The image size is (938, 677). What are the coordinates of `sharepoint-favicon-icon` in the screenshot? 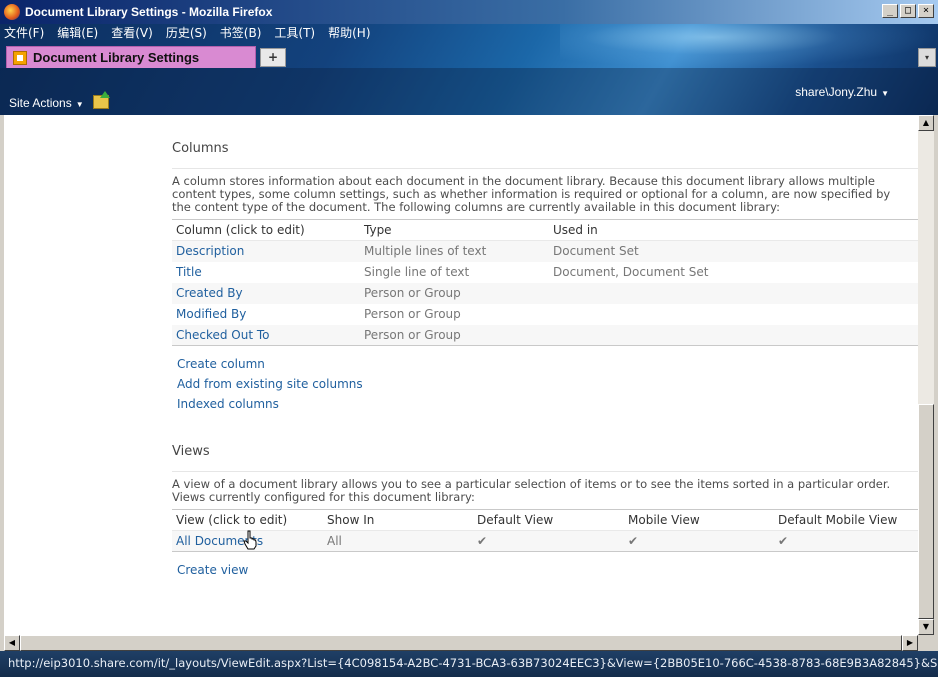 It's located at (20, 57).